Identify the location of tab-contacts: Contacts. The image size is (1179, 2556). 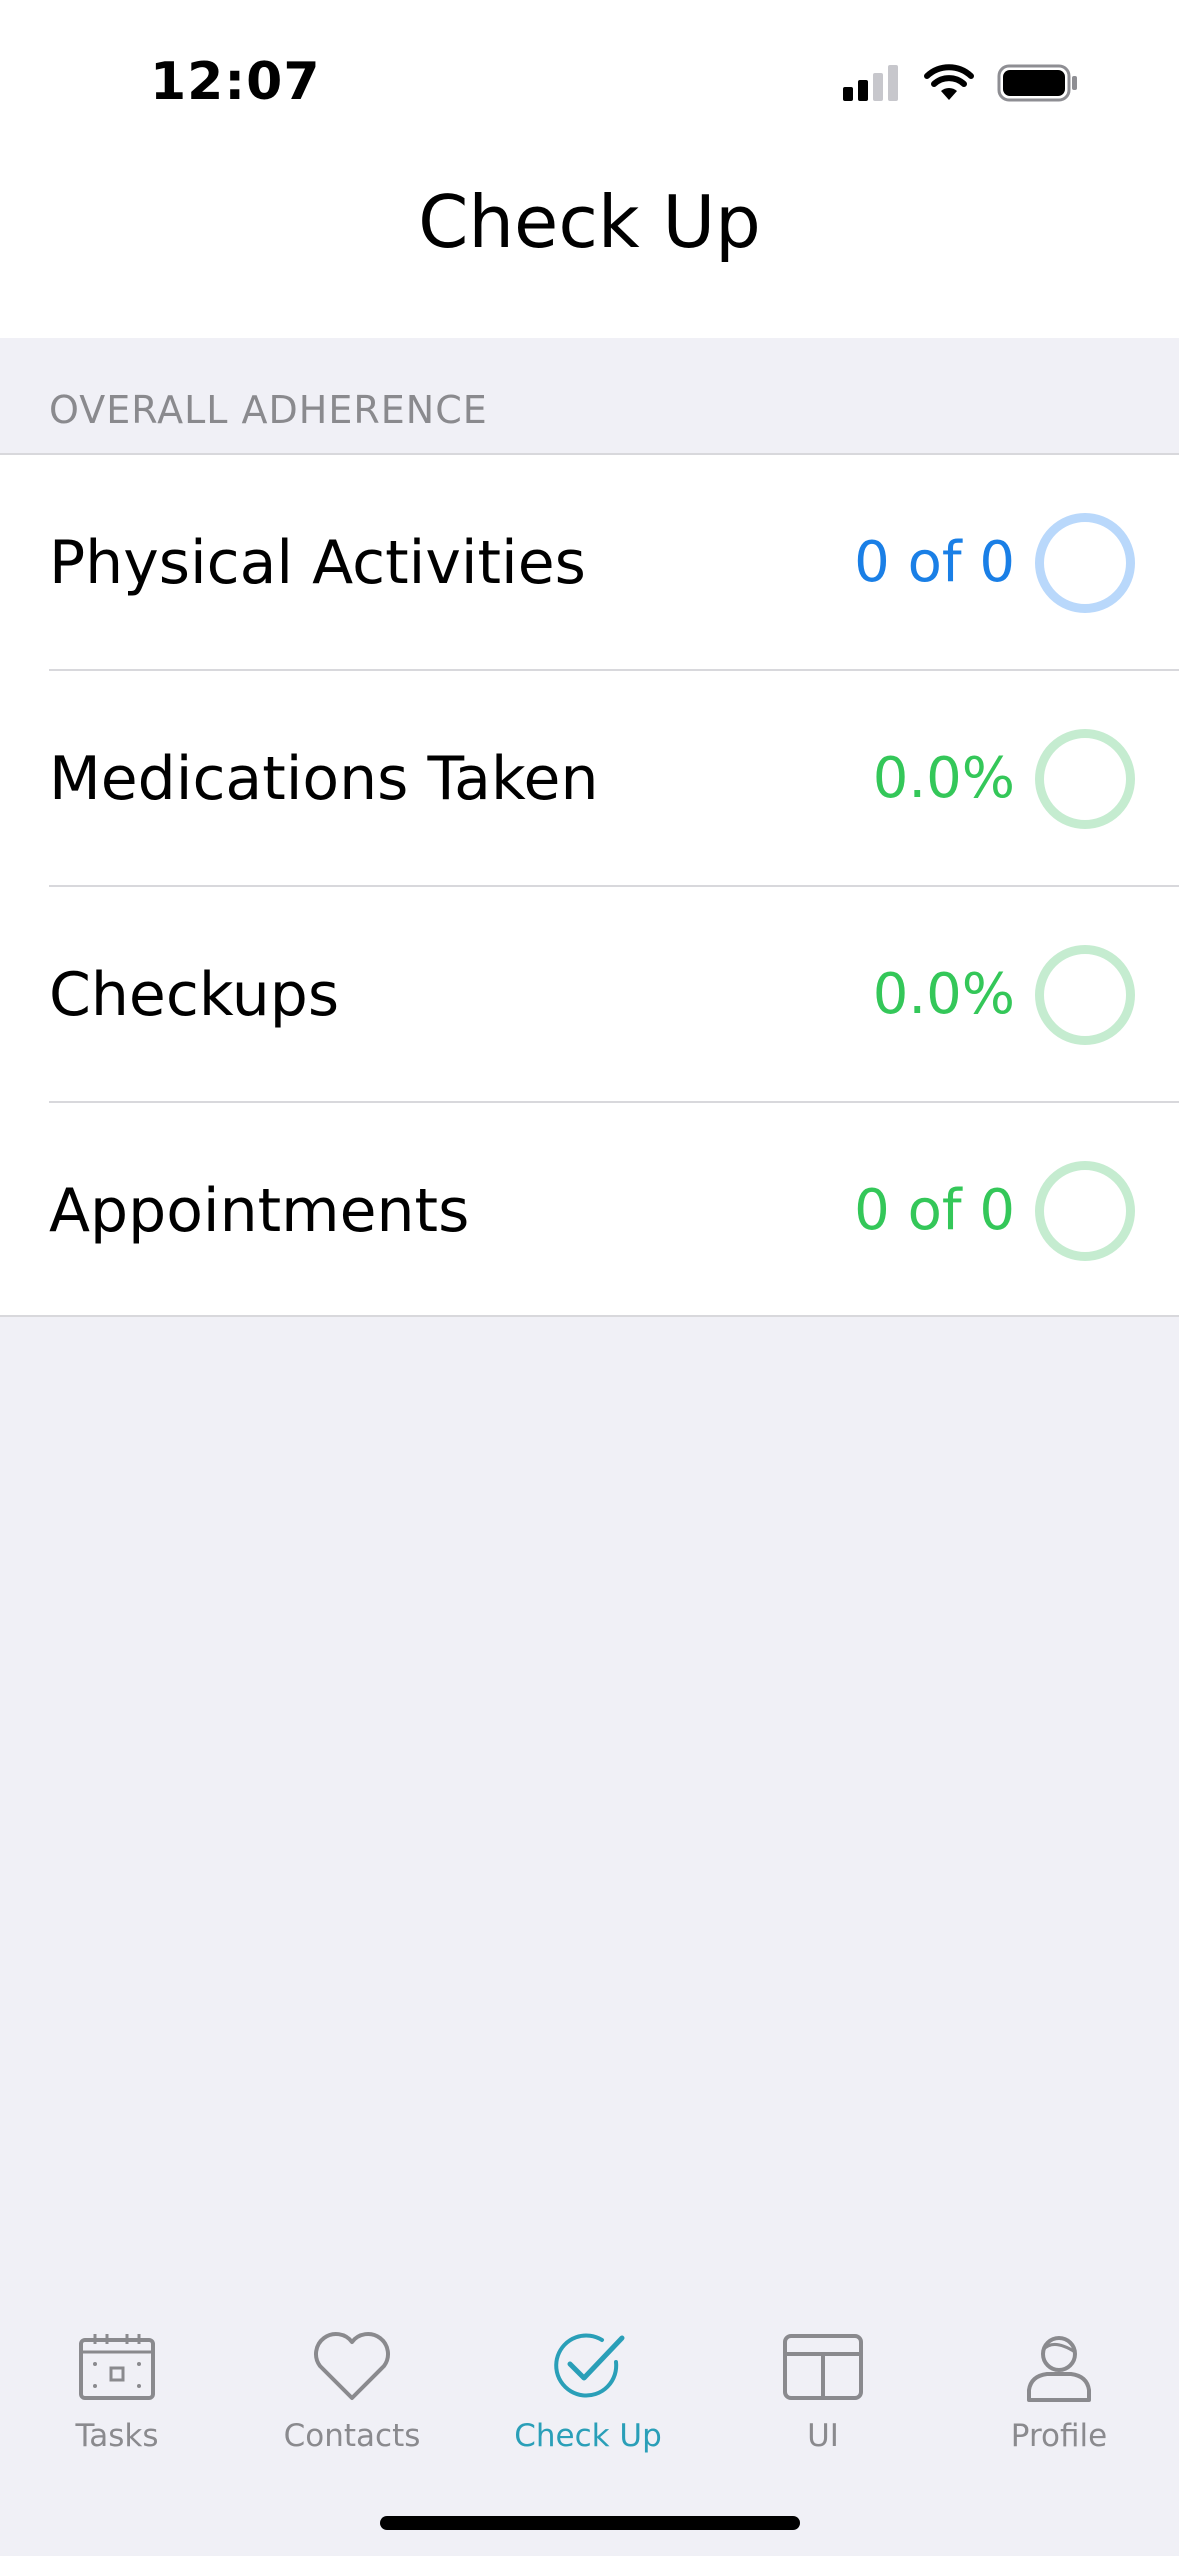
(352, 2394).